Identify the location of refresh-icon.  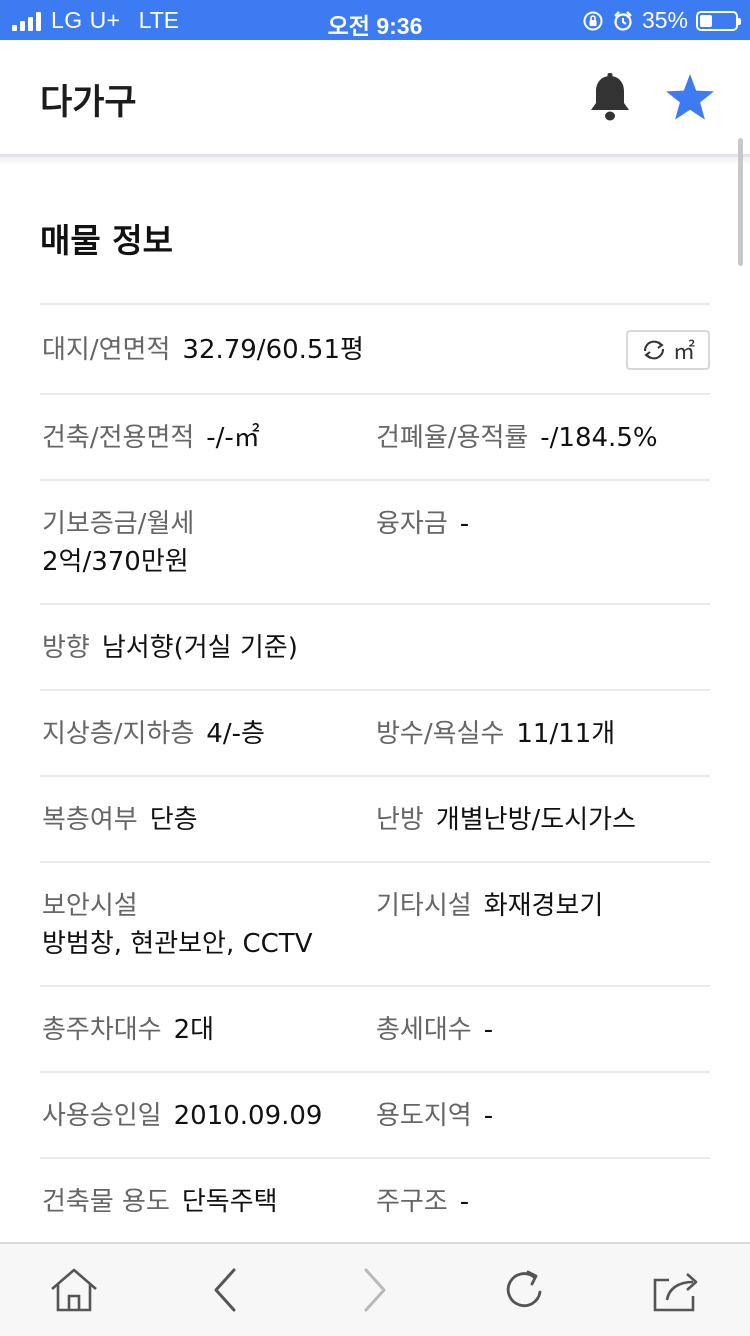
(653, 350).